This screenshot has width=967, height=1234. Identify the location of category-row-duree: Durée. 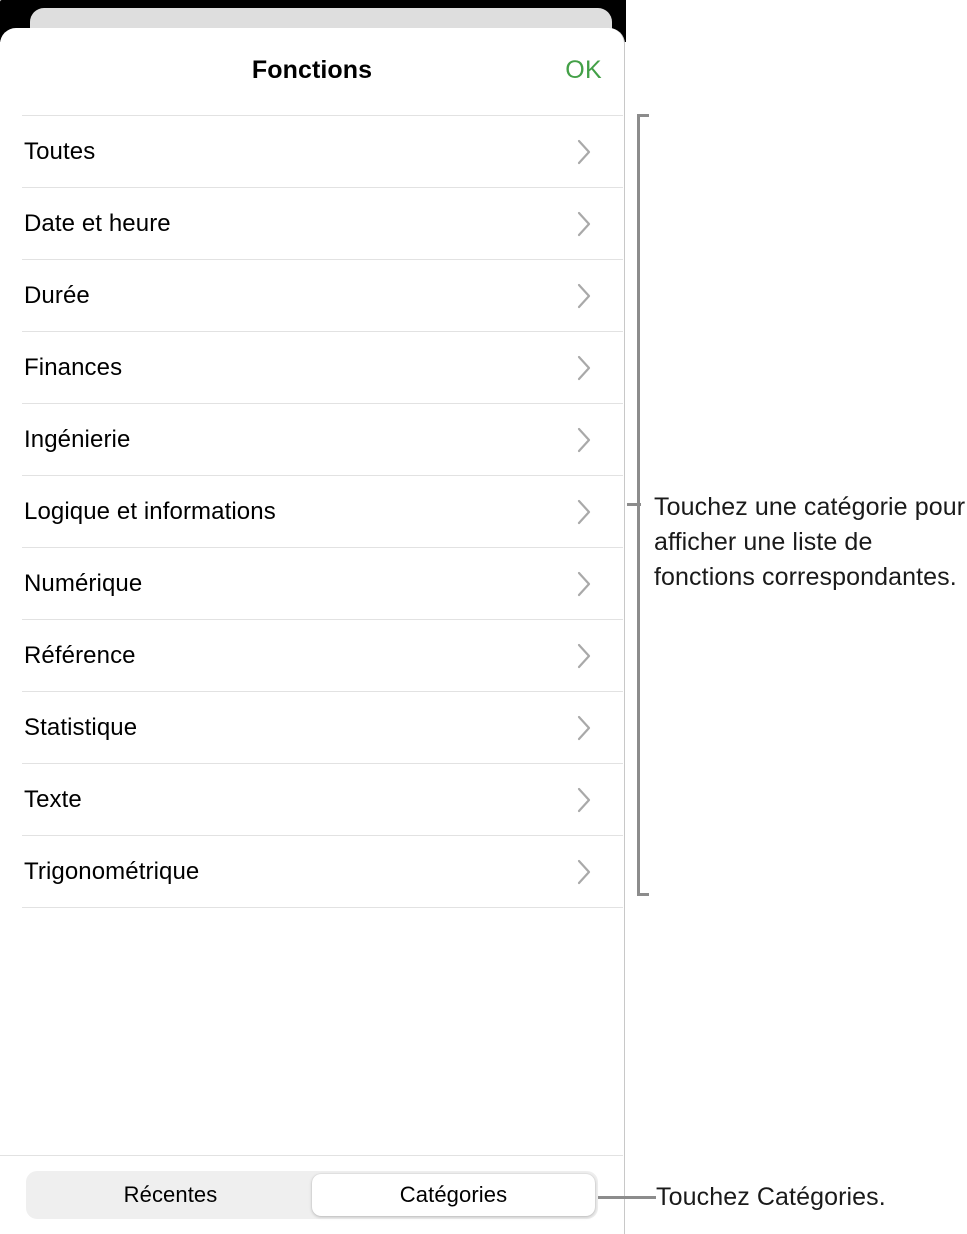
(322, 295).